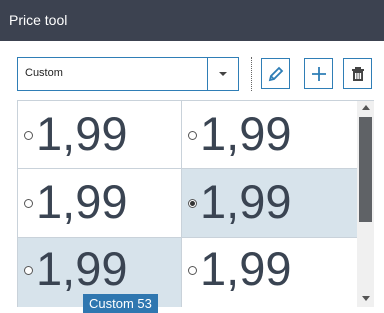  I want to click on add-button, so click(318, 73).